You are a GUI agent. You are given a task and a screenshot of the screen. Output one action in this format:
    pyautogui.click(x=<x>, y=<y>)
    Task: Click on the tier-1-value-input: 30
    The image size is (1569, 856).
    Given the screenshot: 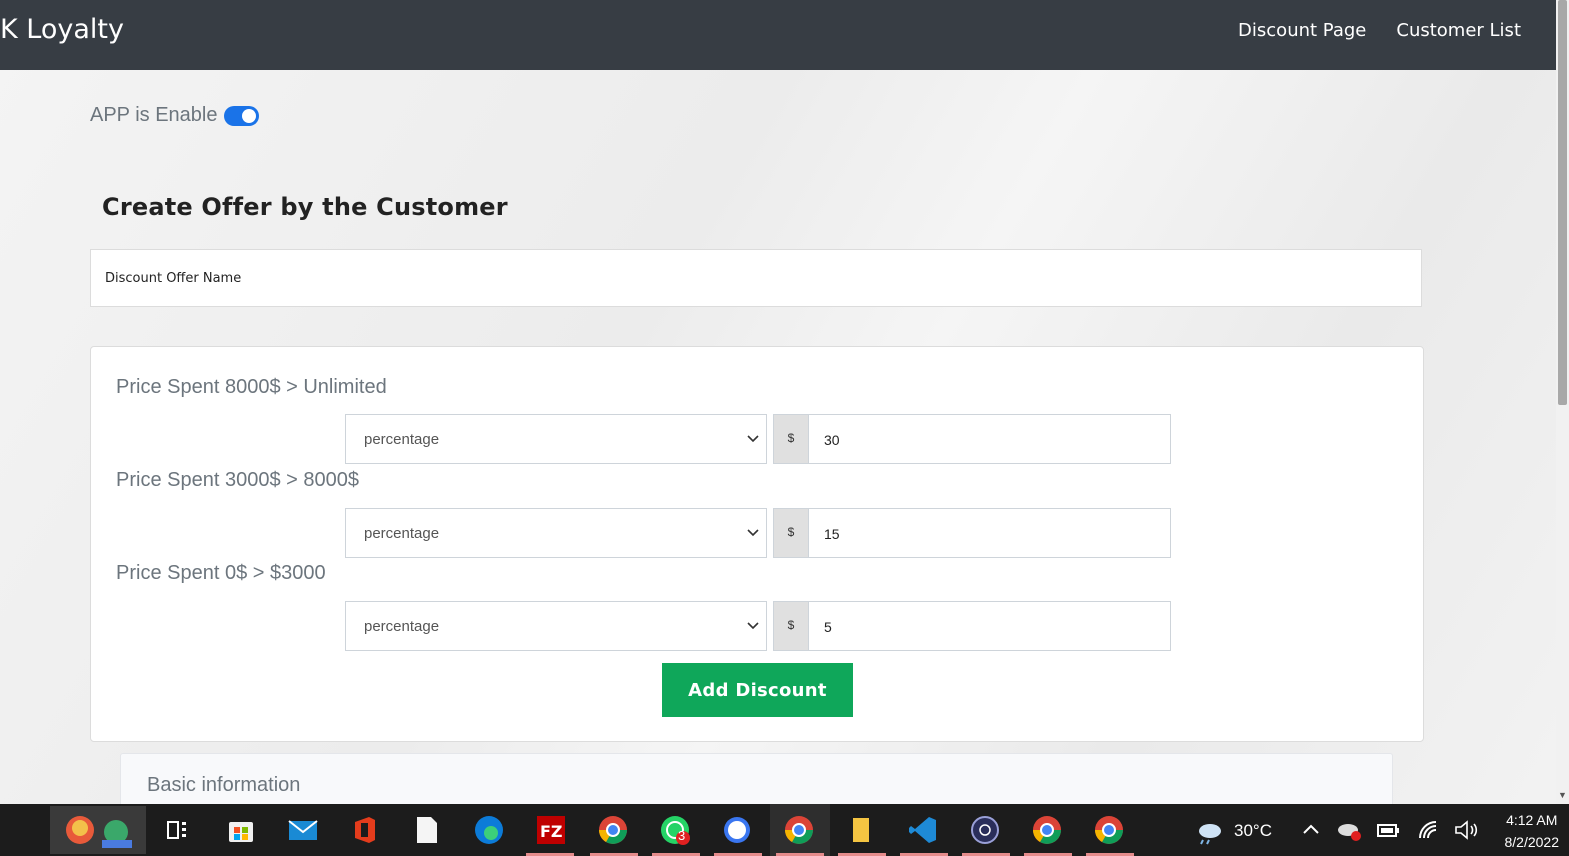 What is the action you would take?
    pyautogui.click(x=989, y=439)
    